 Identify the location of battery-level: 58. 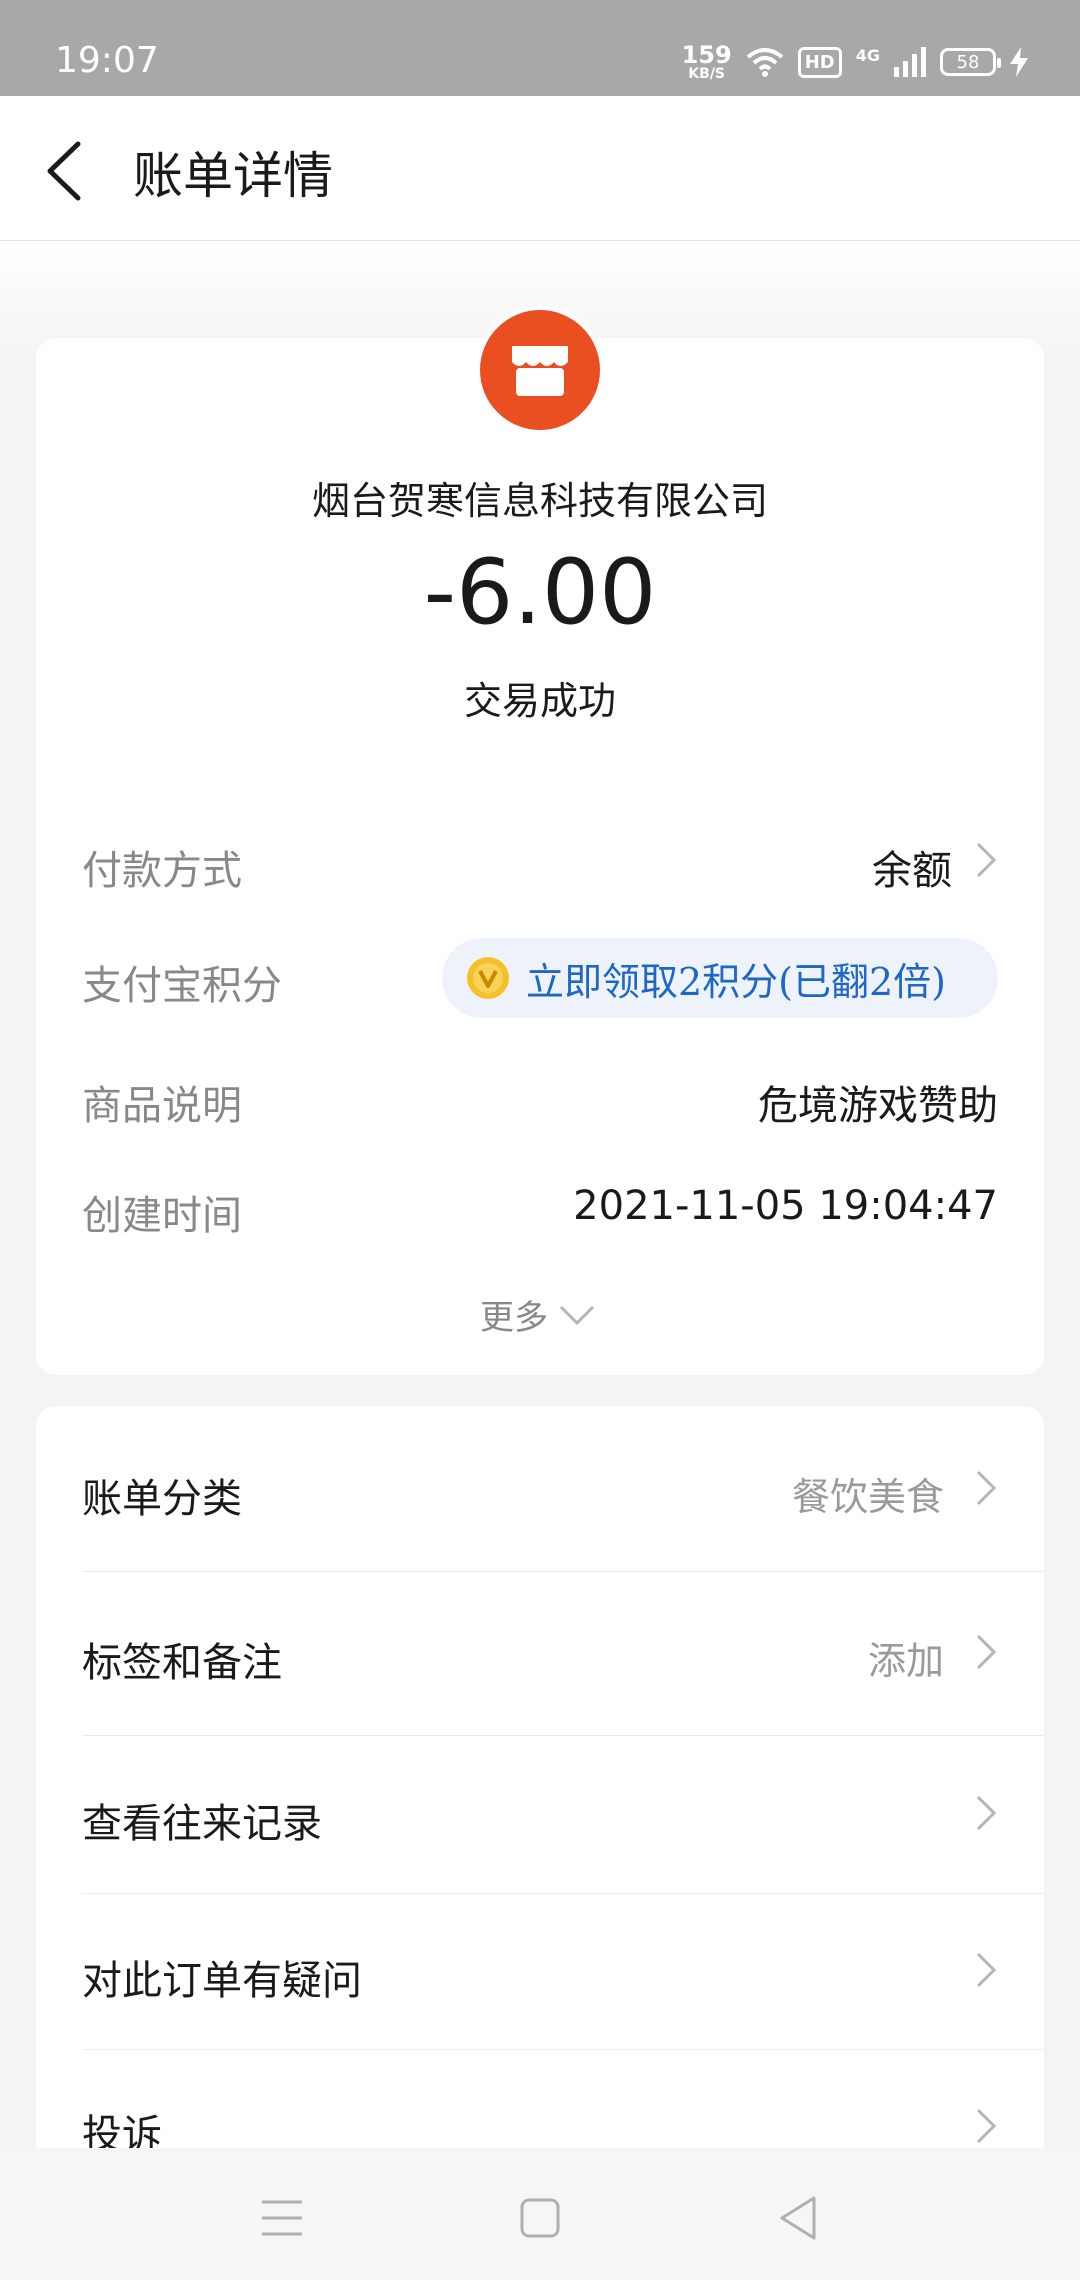
(968, 62).